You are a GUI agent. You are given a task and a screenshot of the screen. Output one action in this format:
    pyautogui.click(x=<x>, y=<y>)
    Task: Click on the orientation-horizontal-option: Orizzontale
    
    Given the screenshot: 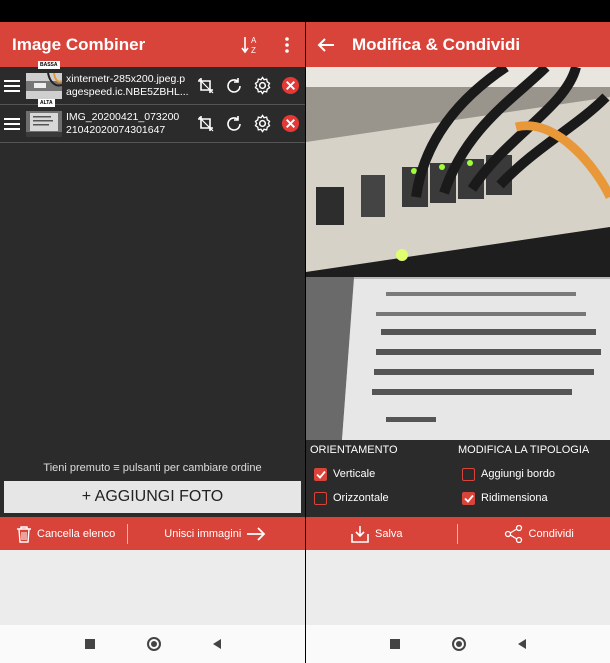 What is the action you would take?
    pyautogui.click(x=356, y=498)
    